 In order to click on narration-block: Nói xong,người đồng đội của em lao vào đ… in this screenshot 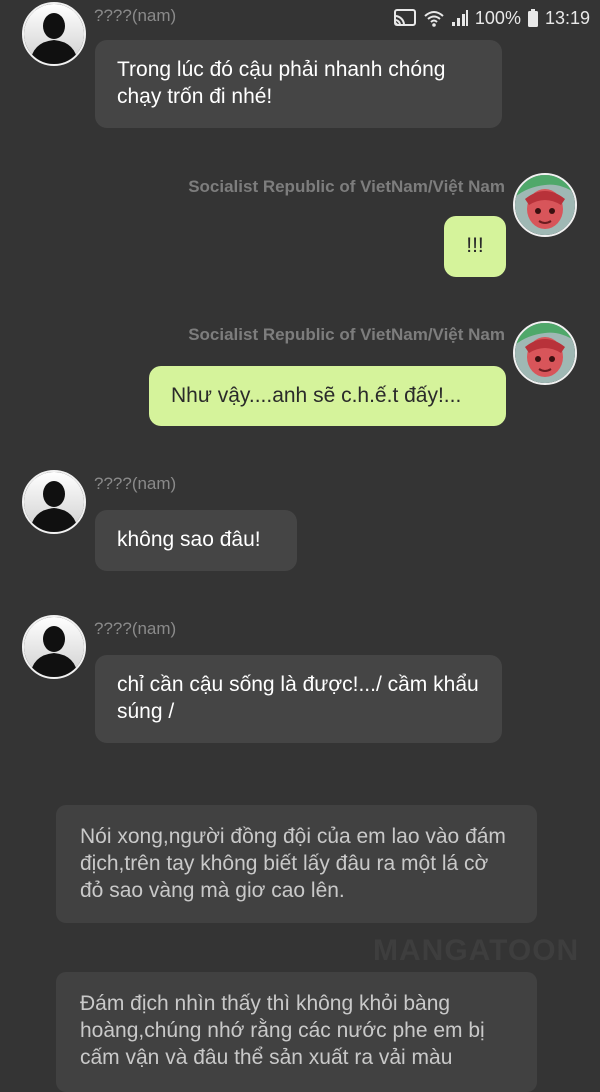, I will do `click(296, 864)`.